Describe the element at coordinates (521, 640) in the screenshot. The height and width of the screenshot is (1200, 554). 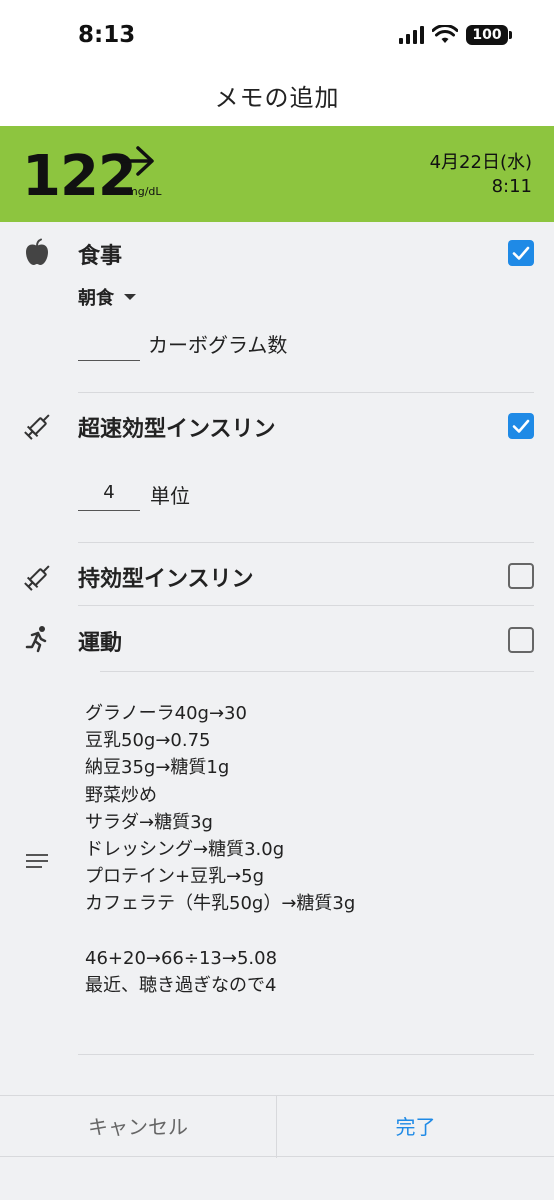
I see `exercise-checkbox` at that location.